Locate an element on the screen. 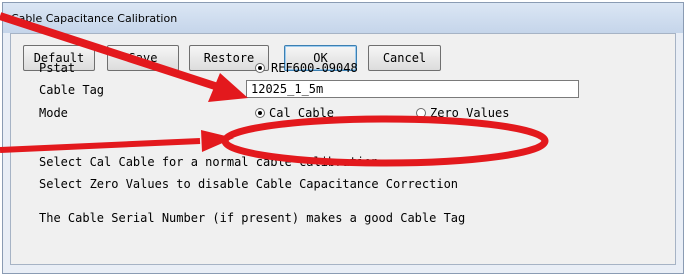  zero-values-option: Zero Values is located at coordinates (469, 113).